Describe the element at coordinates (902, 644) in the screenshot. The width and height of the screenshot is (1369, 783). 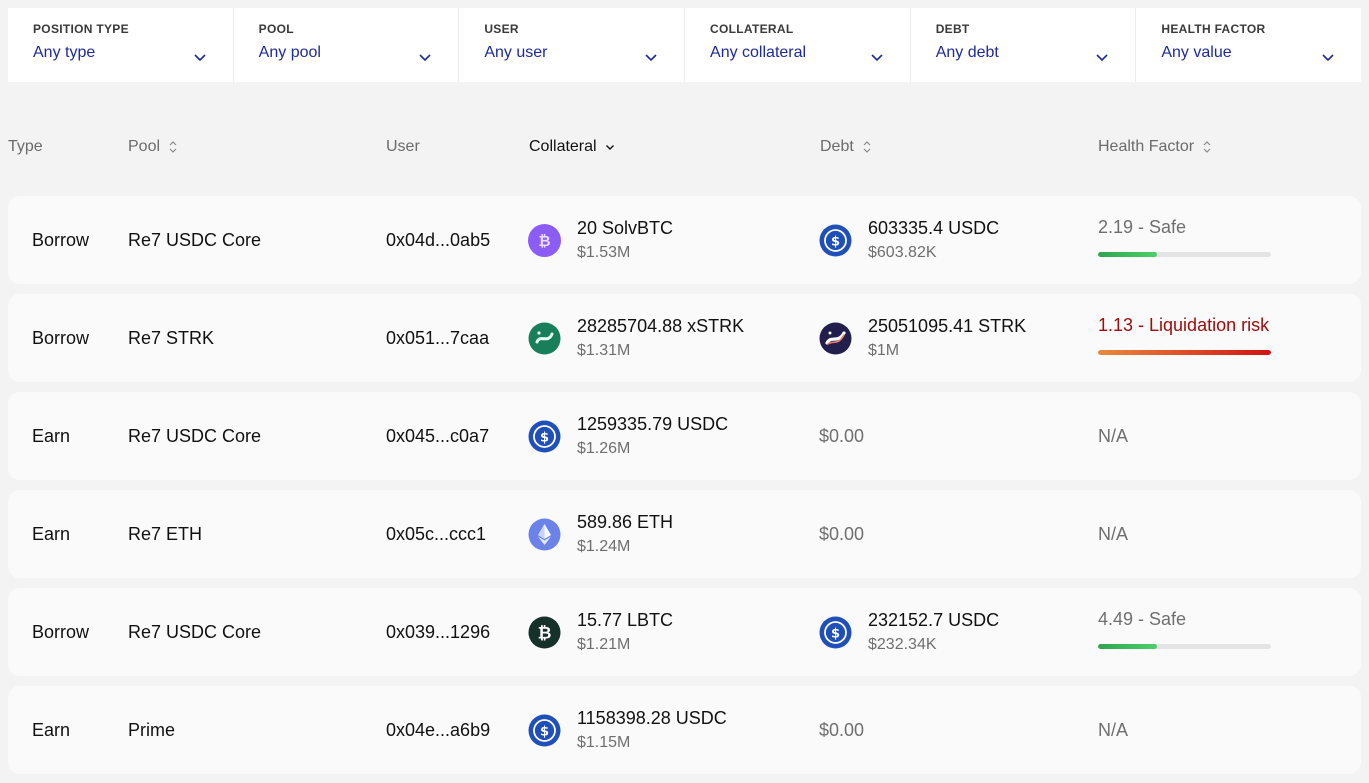
I see `debt-usd: $232.34K` at that location.